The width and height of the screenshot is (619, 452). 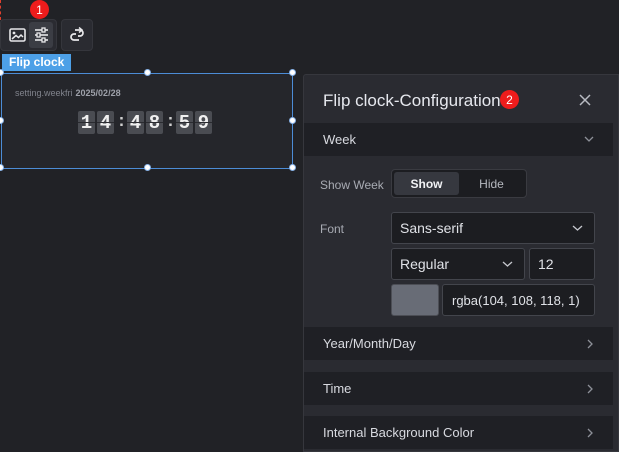 What do you see at coordinates (147, 72) in the screenshot?
I see `resize-handle-t` at bounding box center [147, 72].